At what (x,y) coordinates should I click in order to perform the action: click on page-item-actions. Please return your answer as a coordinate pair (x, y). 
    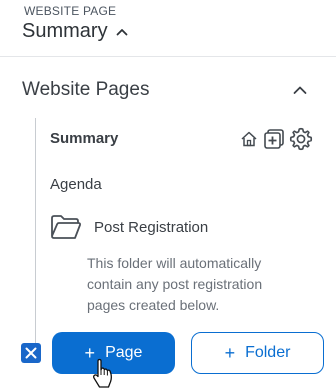
    Looking at the image, I should click on (276, 141).